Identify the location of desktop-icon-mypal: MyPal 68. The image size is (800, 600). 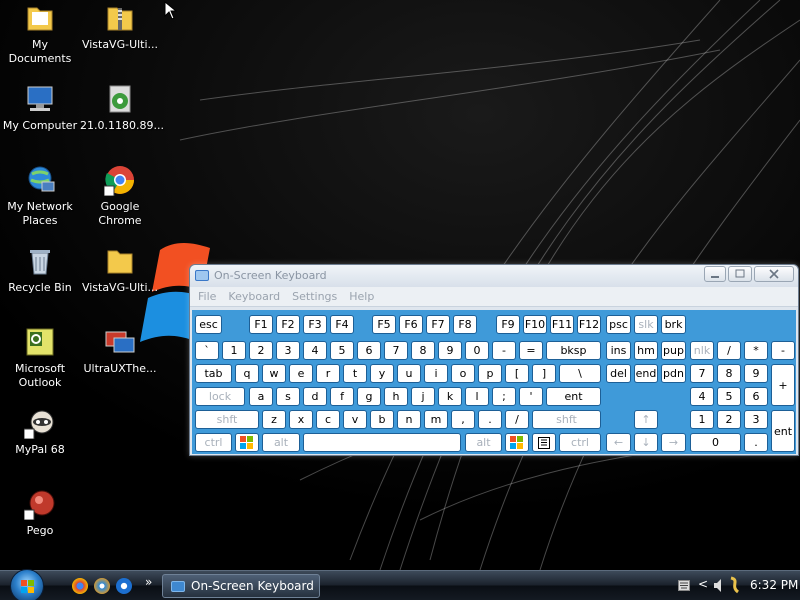
(40, 432).